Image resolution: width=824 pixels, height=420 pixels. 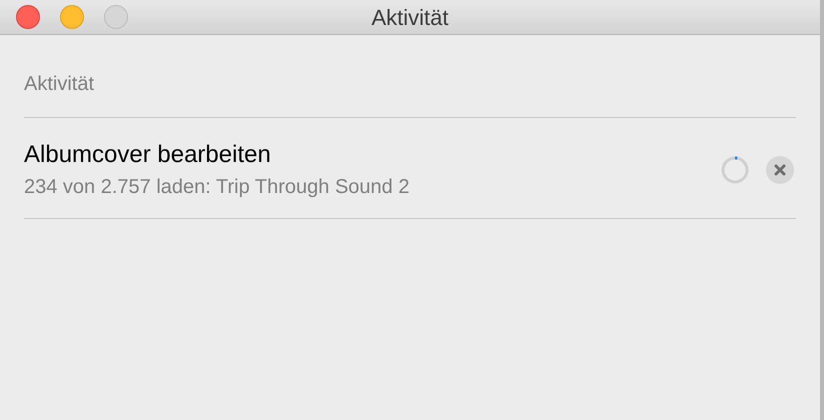 What do you see at coordinates (72, 17) in the screenshot?
I see `minimize-window-button` at bounding box center [72, 17].